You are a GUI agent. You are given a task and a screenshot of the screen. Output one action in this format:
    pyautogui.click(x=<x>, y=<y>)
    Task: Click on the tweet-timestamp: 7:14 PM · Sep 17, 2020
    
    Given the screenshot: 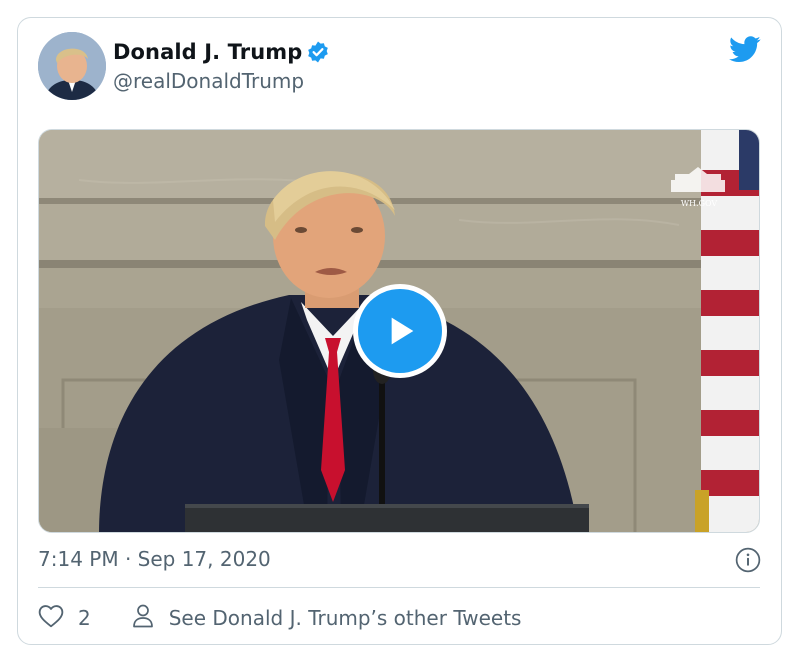 What is the action you would take?
    pyautogui.click(x=154, y=559)
    